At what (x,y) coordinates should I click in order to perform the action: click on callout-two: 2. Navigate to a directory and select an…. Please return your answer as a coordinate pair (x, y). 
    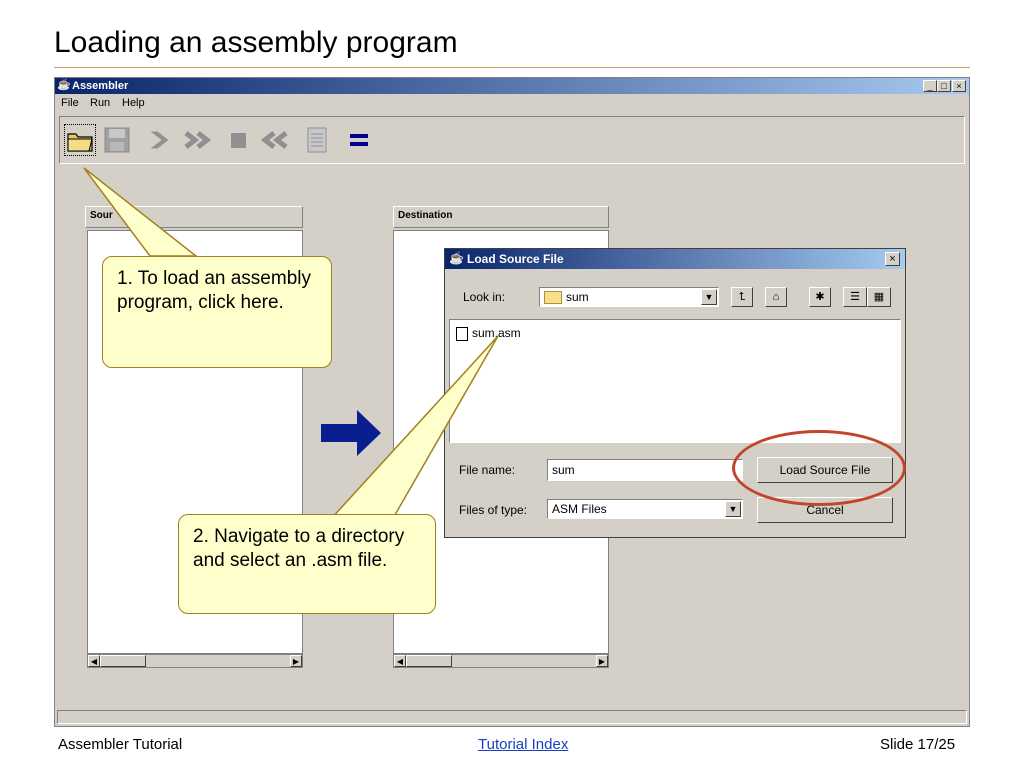
    Looking at the image, I should click on (307, 564).